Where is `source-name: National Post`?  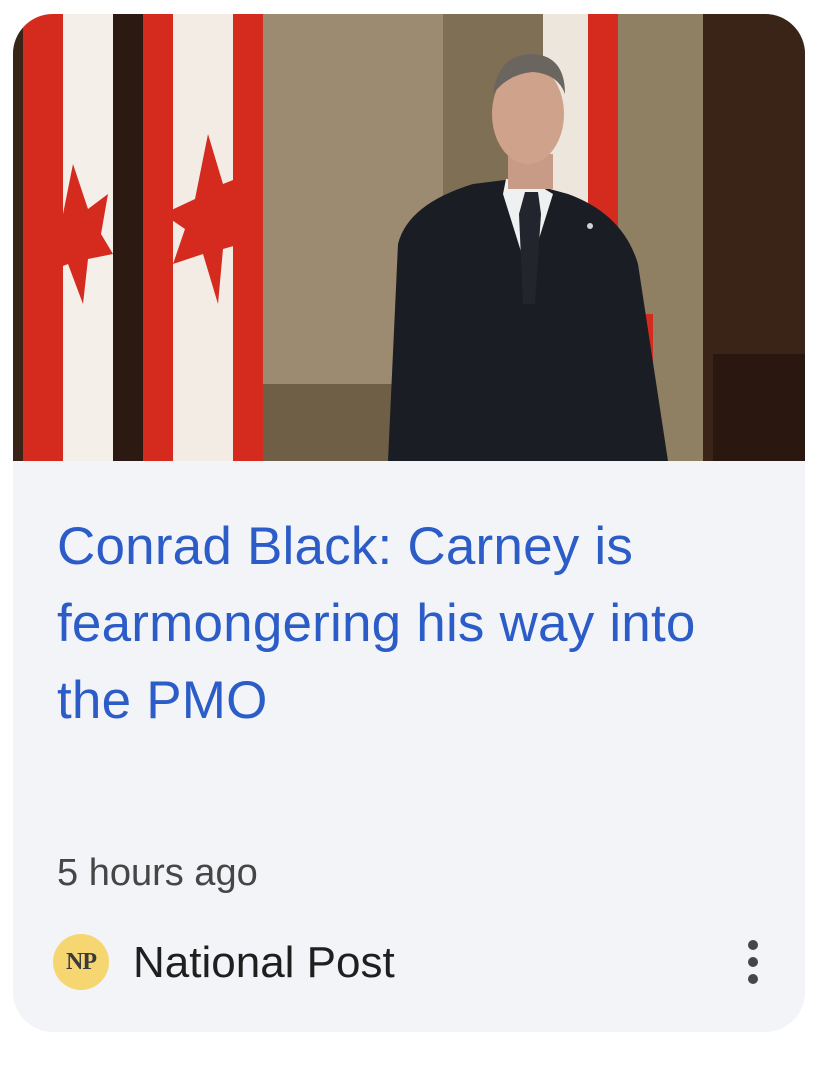 source-name: National Post is located at coordinates (264, 962).